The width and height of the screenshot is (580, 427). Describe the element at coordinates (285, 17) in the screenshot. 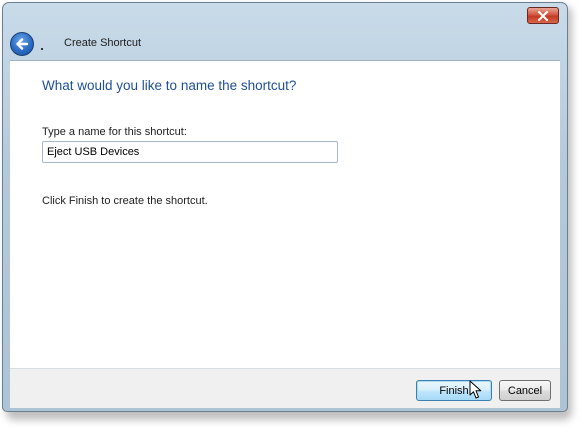

I see `title-bar` at that location.